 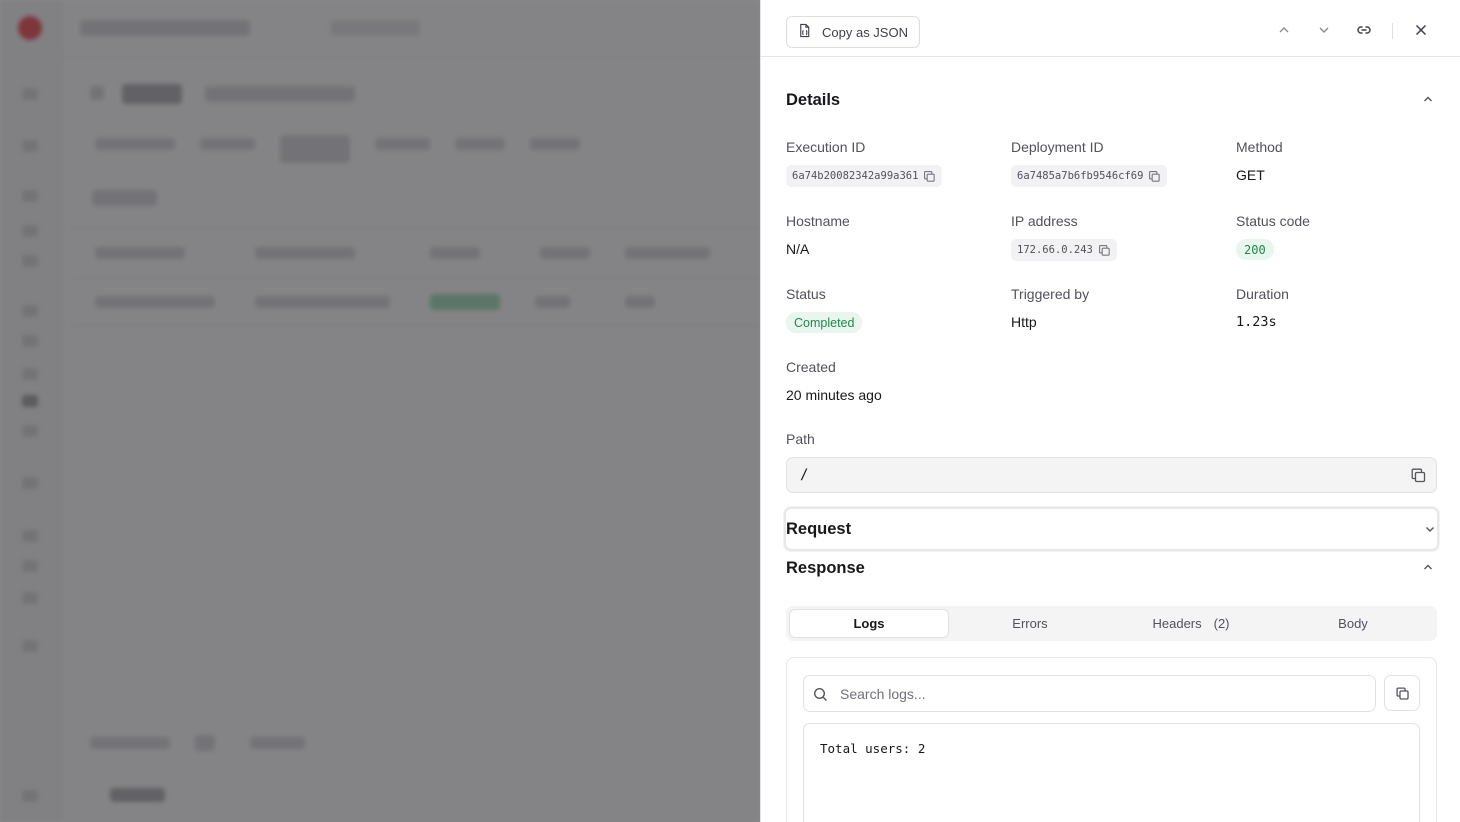 What do you see at coordinates (826, 147) in the screenshot?
I see `execution-id-label: Execution ID` at bounding box center [826, 147].